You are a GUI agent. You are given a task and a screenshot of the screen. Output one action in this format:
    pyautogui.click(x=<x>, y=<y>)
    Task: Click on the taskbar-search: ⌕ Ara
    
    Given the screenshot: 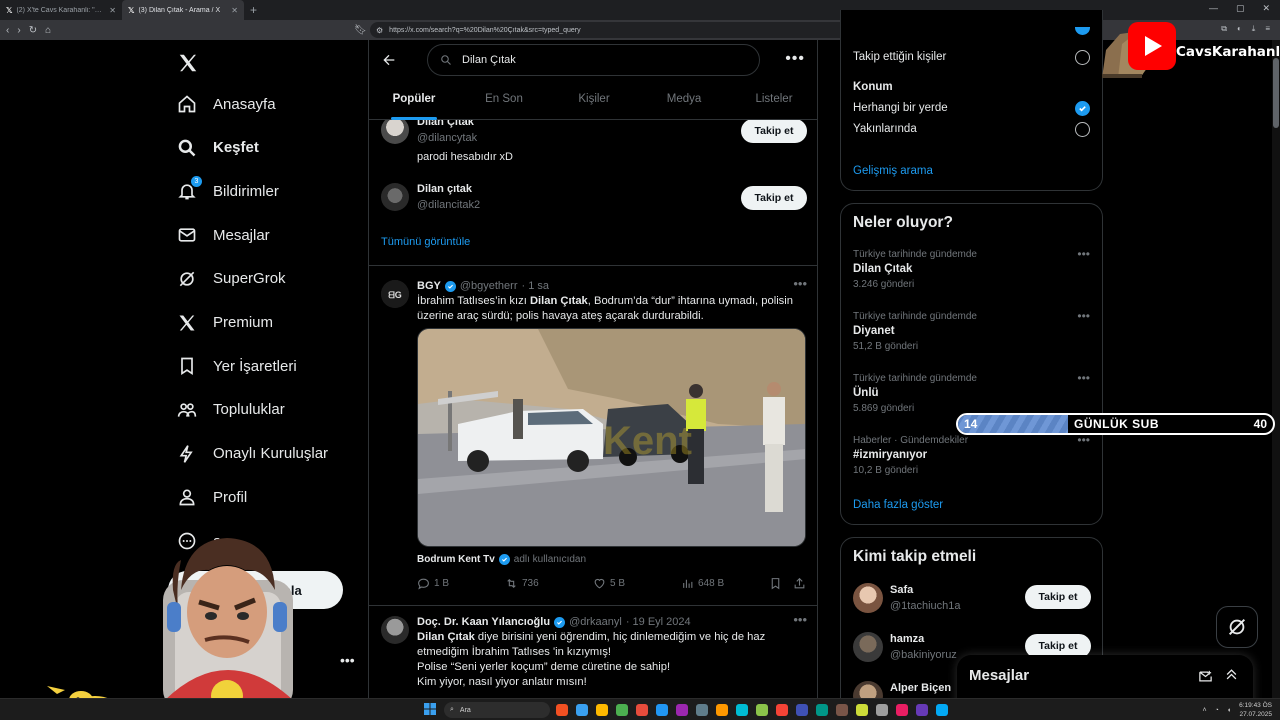 What is the action you would take?
    pyautogui.click(x=497, y=710)
    